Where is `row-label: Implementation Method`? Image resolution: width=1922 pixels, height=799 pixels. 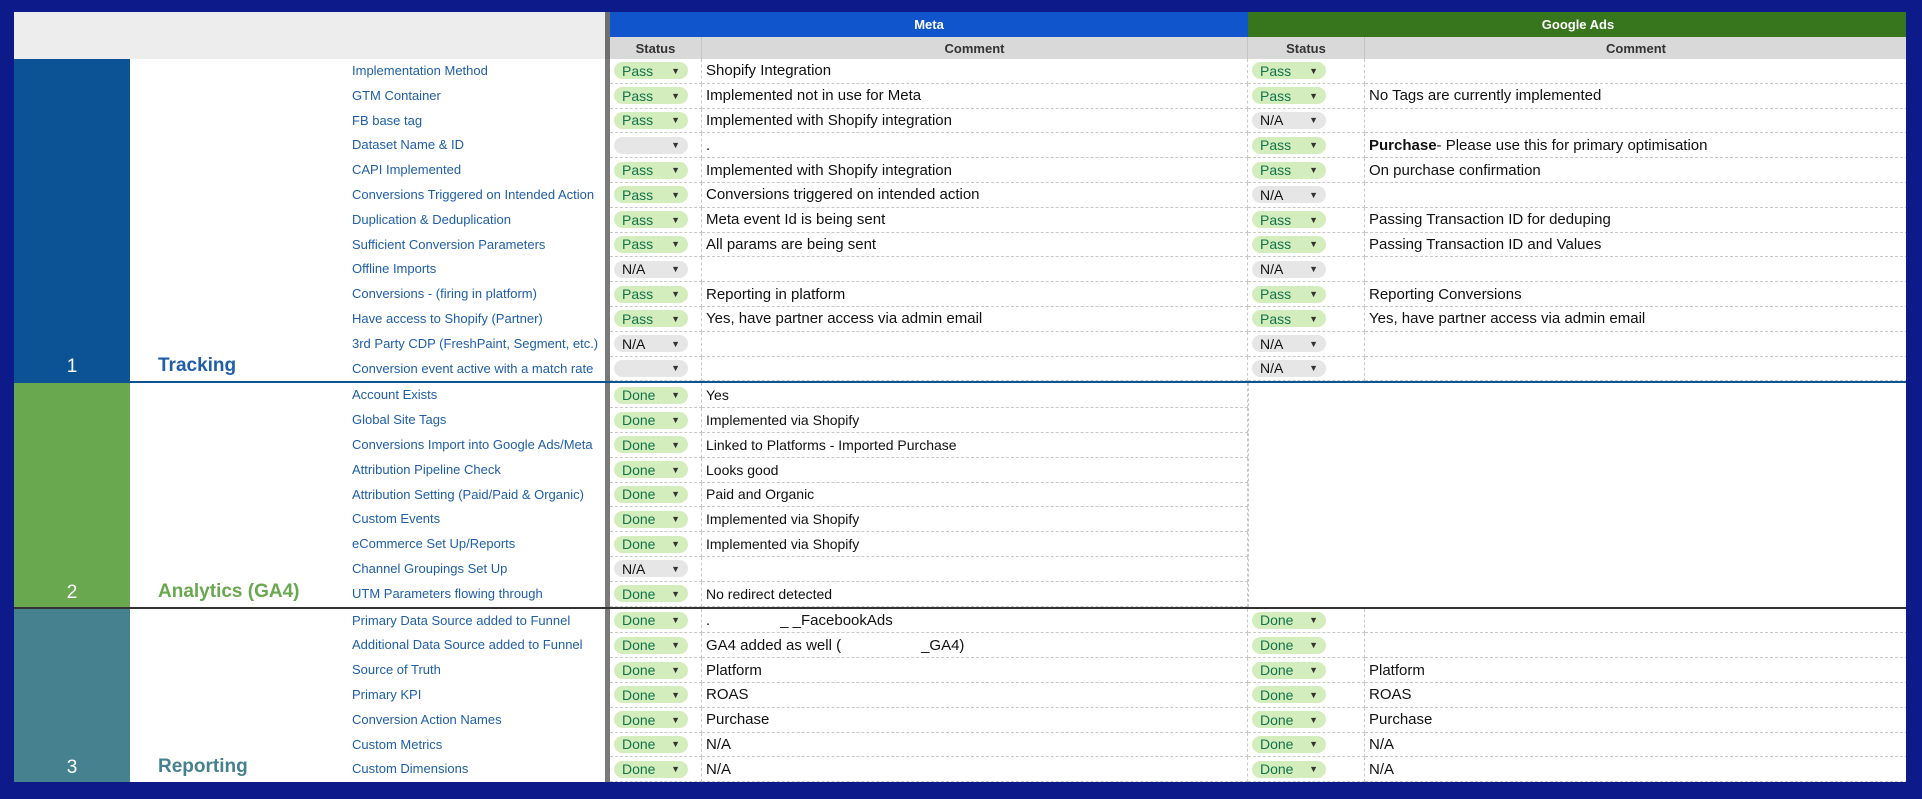 row-label: Implementation Method is located at coordinates (467, 71).